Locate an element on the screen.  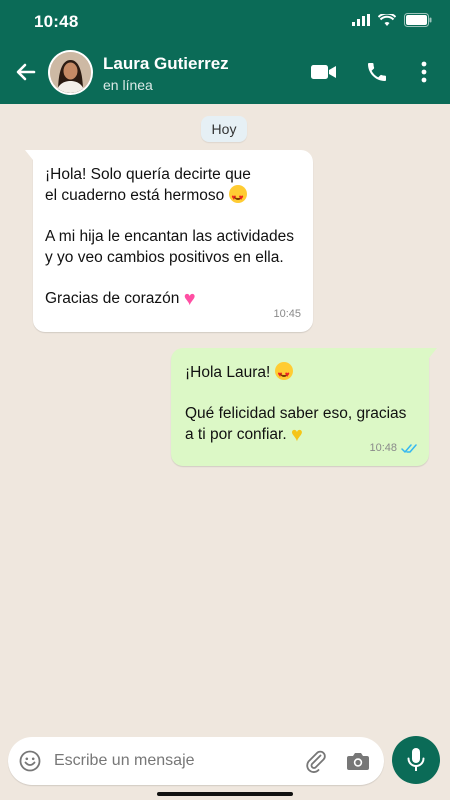
status-icons is located at coordinates (392, 20).